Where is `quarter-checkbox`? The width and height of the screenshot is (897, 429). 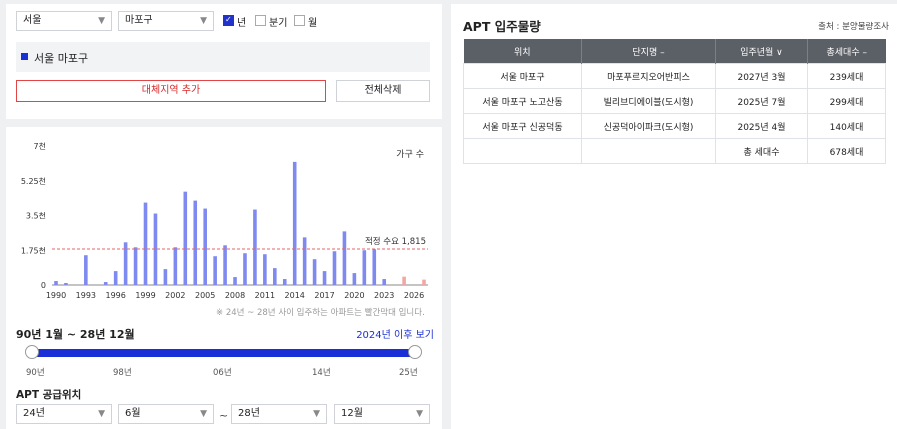
quarter-checkbox is located at coordinates (260, 20).